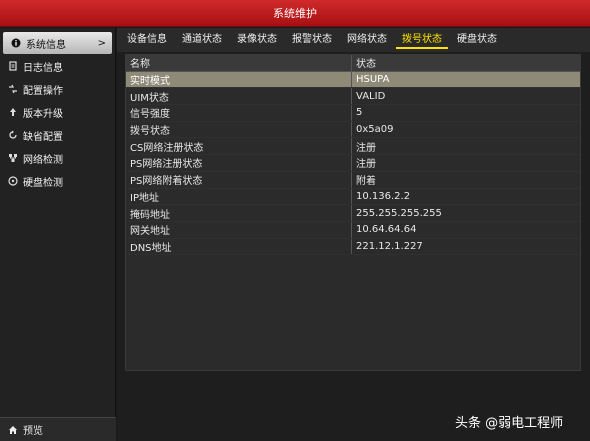 The height and width of the screenshot is (441, 590). I want to click on row-status: HSUPA, so click(373, 80).